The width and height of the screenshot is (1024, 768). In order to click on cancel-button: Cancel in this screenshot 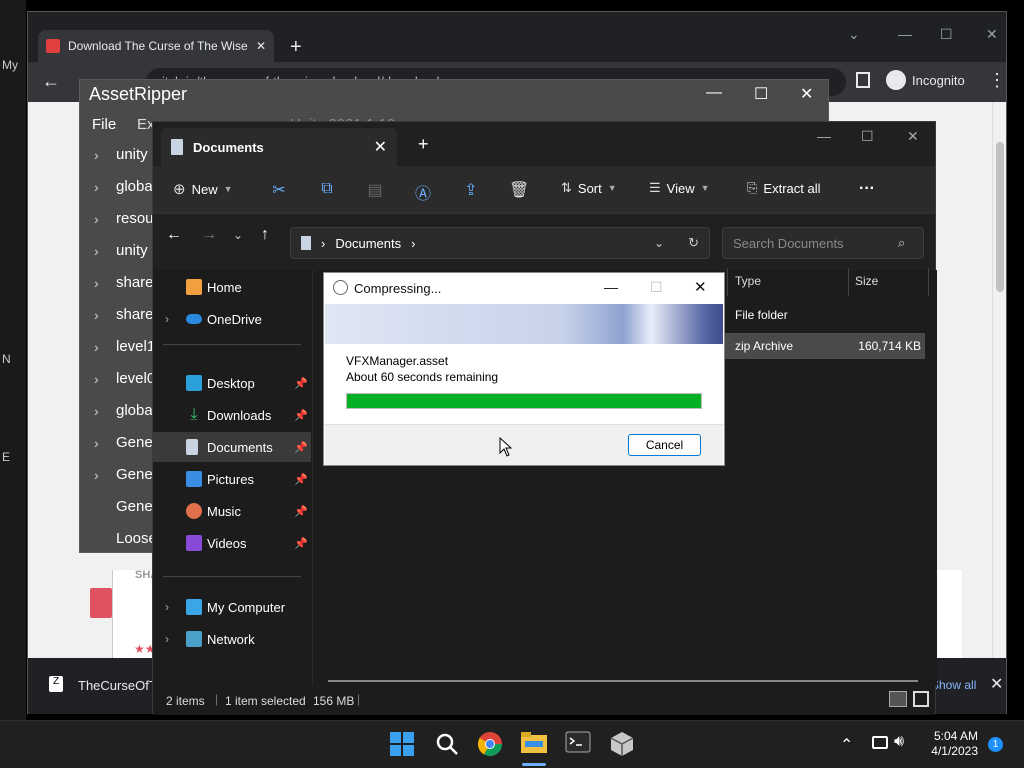, I will do `click(664, 445)`.